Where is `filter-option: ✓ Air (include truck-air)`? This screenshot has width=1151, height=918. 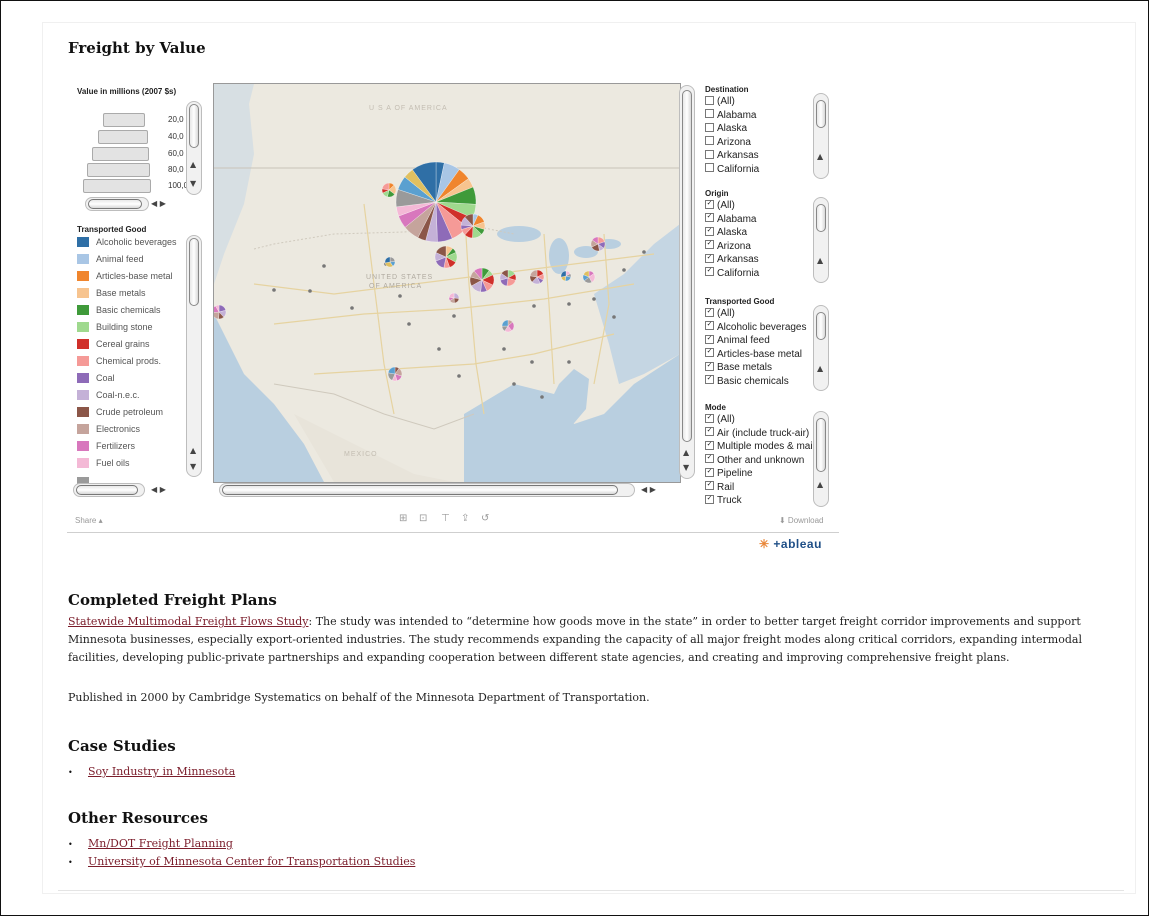
filter-option: ✓ Air (include truck-air) is located at coordinates (759, 434).